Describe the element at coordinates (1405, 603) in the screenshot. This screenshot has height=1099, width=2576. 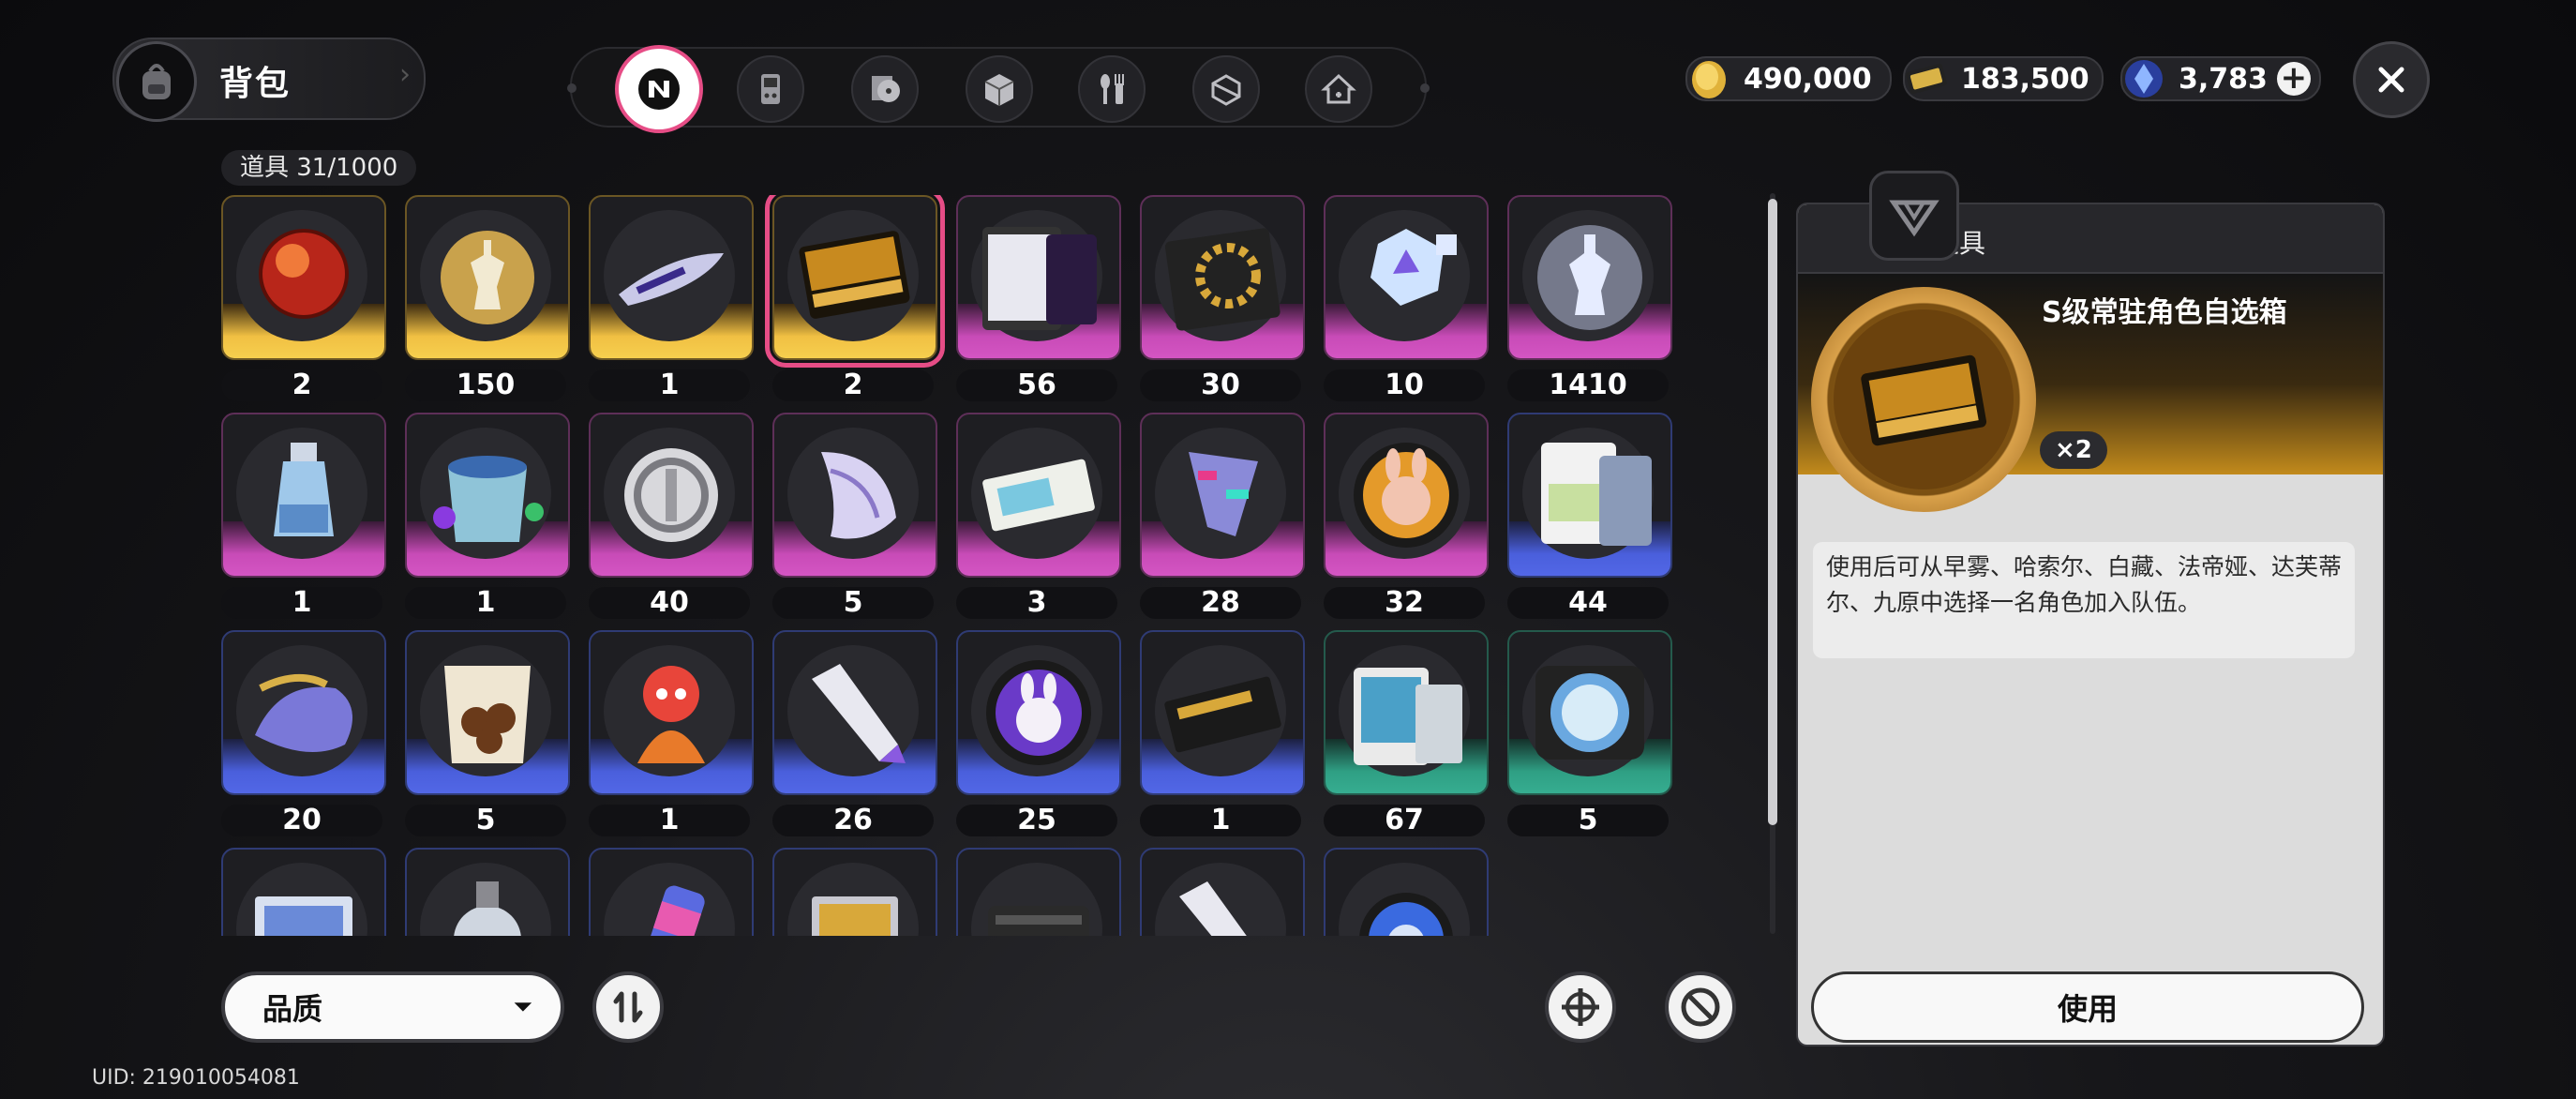
I see `item-quantity: 32` at that location.